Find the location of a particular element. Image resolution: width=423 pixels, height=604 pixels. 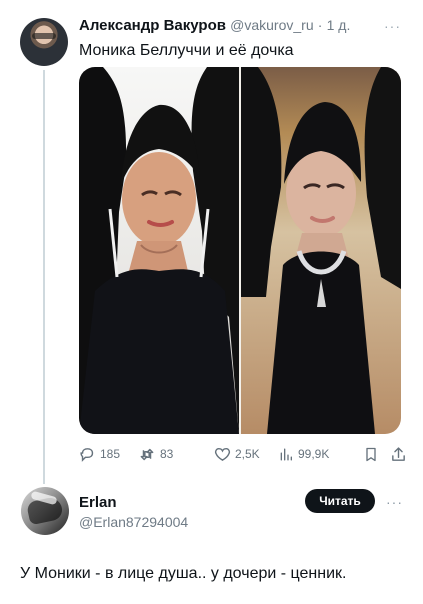

reply-author-name: Erlan is located at coordinates (98, 502).